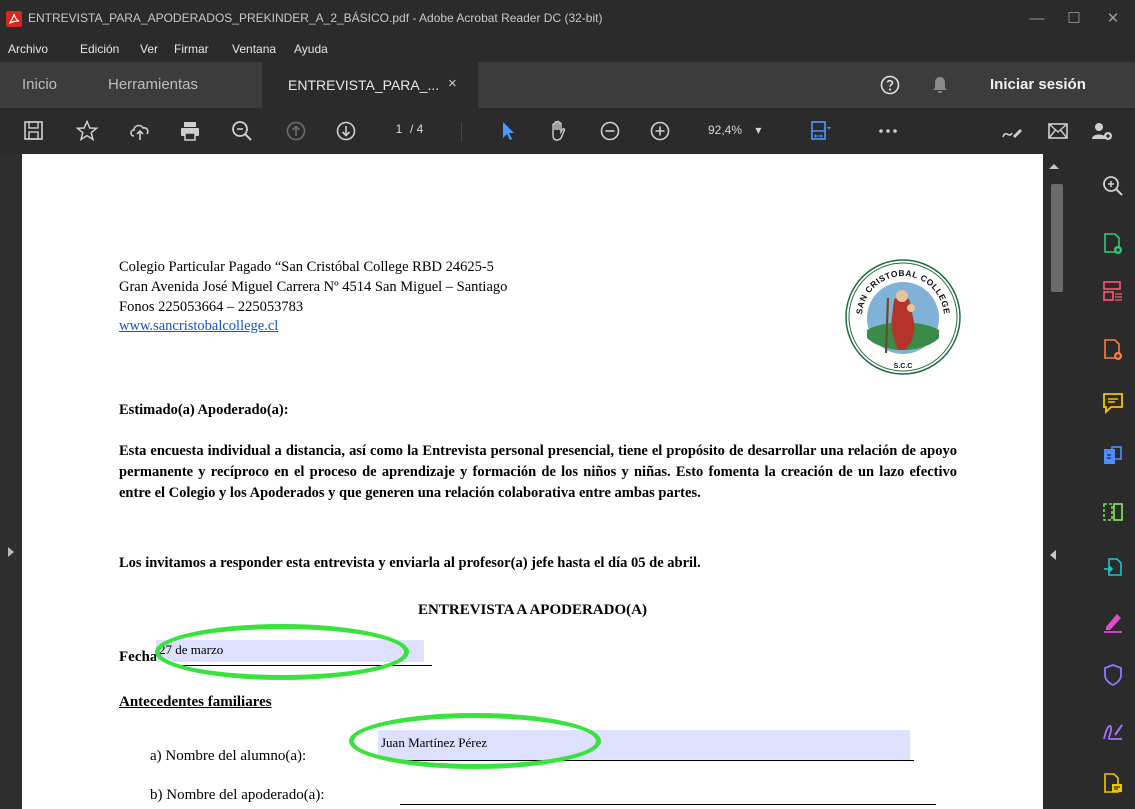 This screenshot has height=809, width=1135. What do you see at coordinates (475, 741) in the screenshot?
I see `highlight-ring-student` at bounding box center [475, 741].